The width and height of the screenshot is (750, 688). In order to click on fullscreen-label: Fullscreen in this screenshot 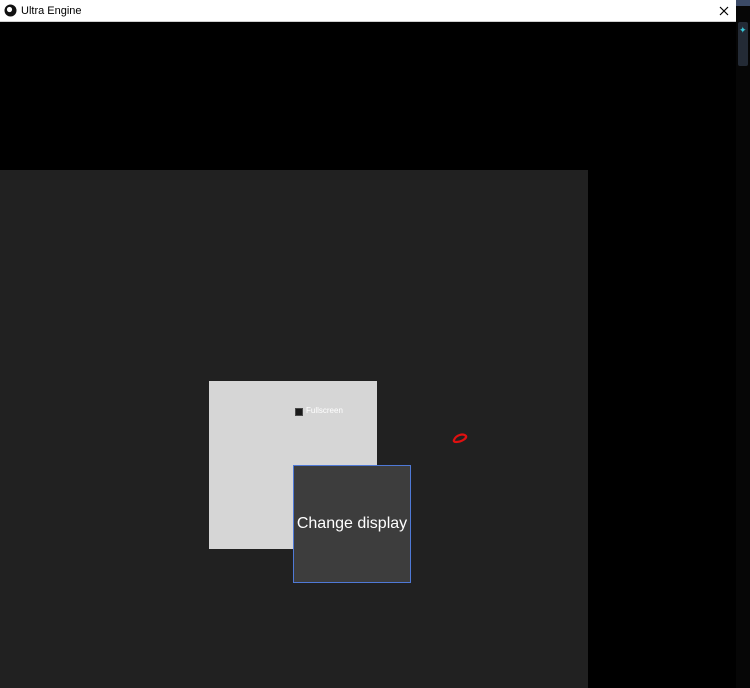, I will do `click(324, 411)`.